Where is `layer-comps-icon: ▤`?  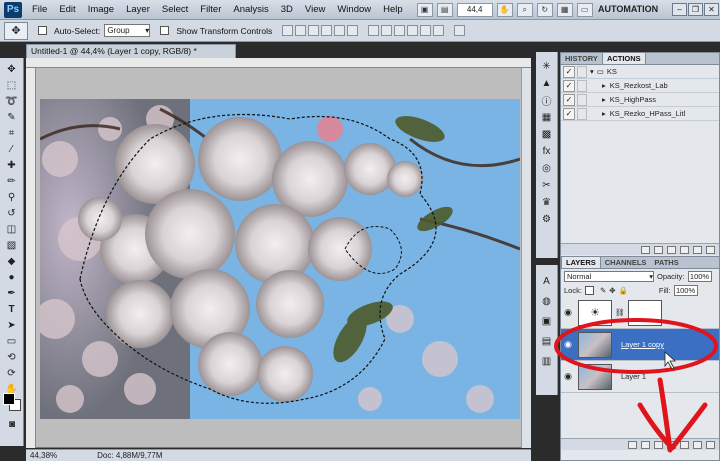 layer-comps-icon: ▤ is located at coordinates (547, 341).